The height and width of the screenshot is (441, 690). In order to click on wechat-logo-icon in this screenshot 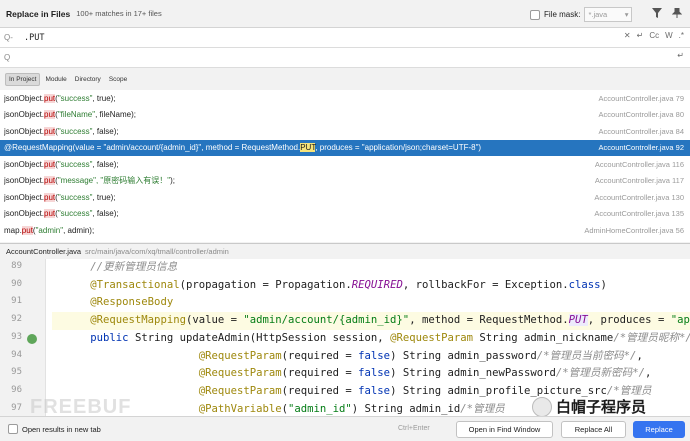, I will do `click(542, 406)`.